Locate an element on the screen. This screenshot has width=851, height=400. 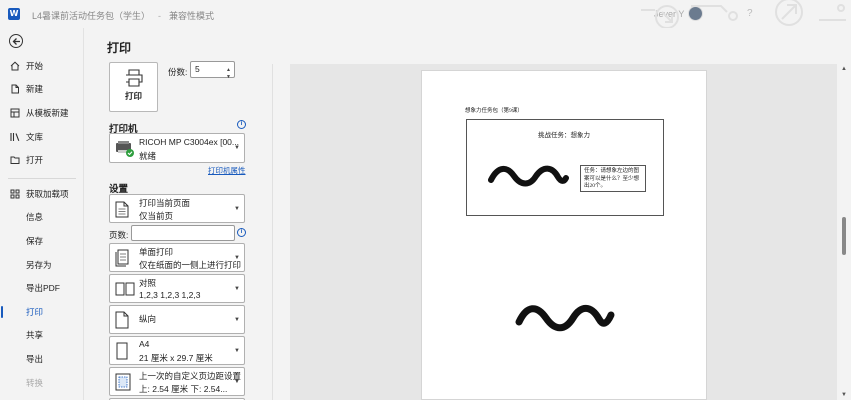
document-name: L4暑课前活动任务包（学生） is located at coordinates (91, 16).